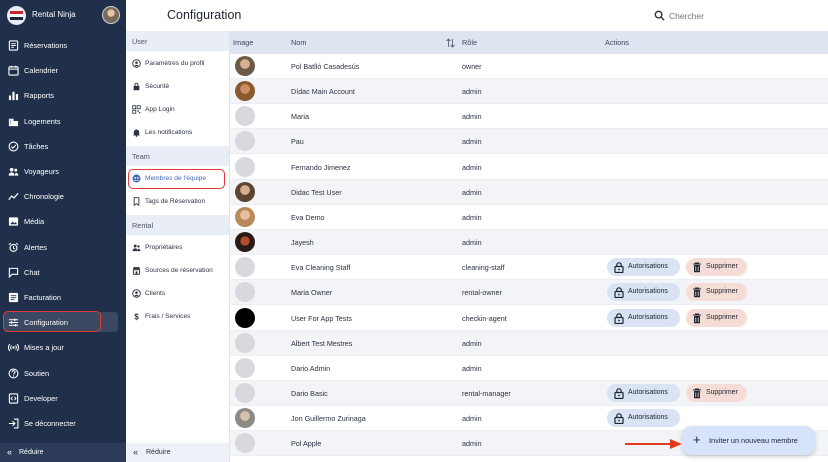  I want to click on settings-item-sources-de-reservation: Sources de réservation, so click(177, 271).